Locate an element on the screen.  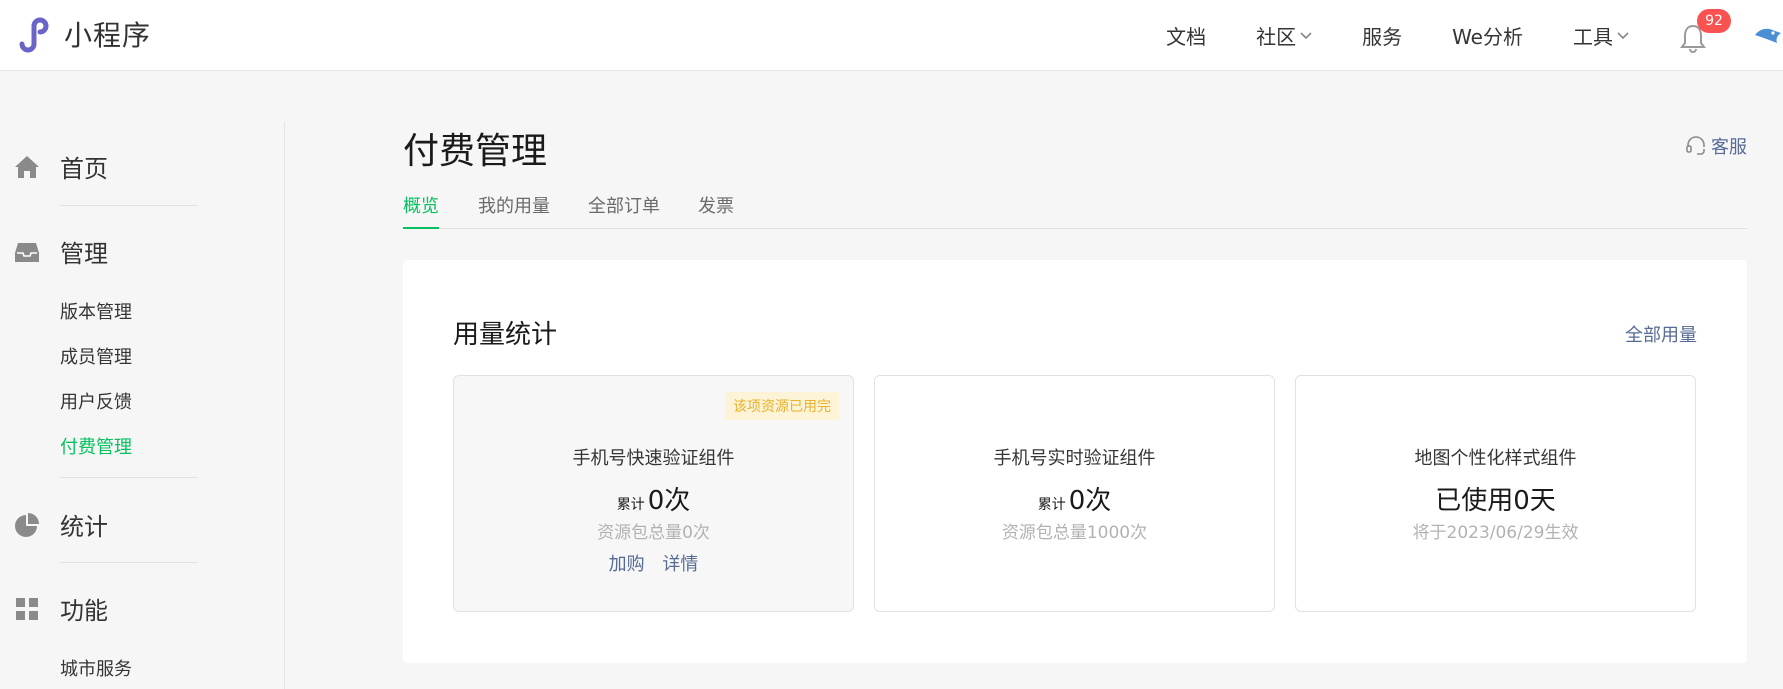
avatar-icon is located at coordinates (1768, 35).